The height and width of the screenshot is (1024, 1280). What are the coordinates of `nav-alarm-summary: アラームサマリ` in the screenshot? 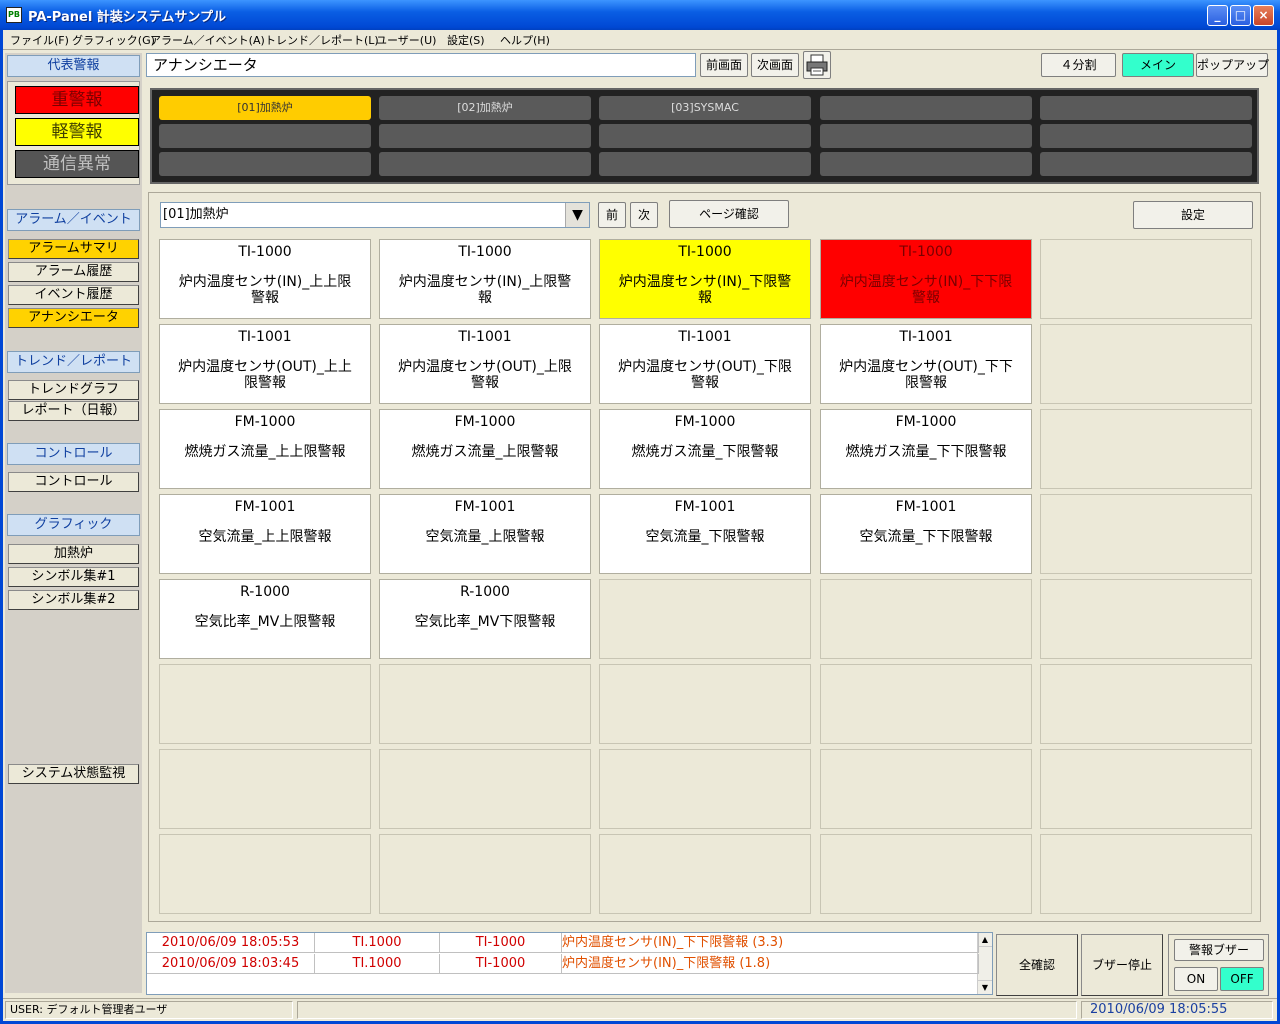 It's located at (73, 249).